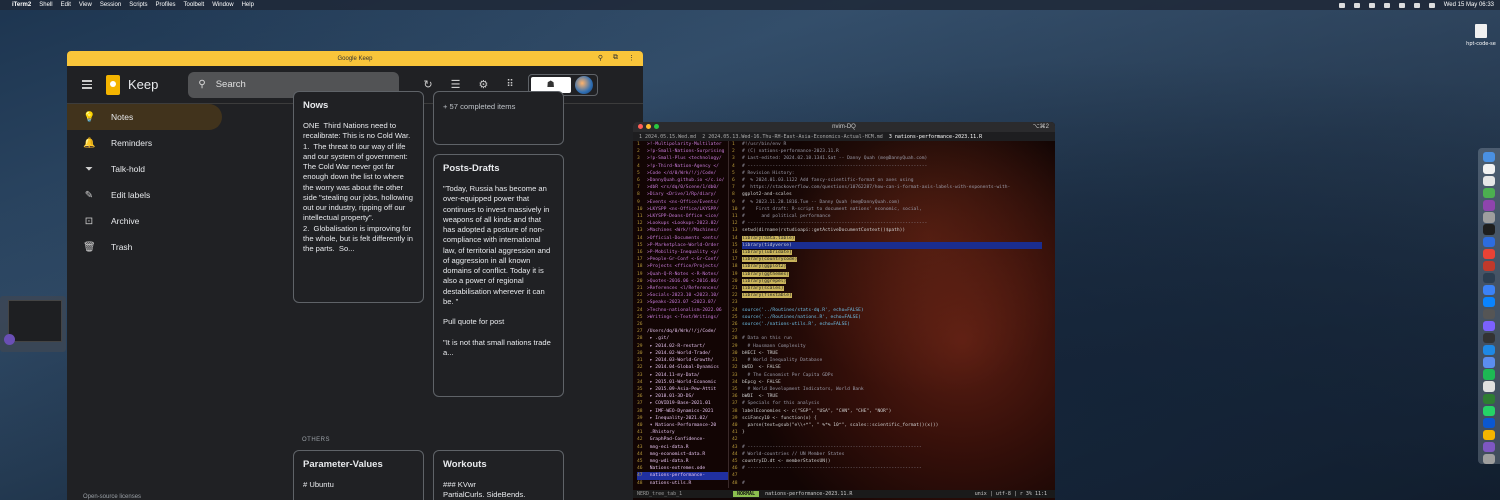 Image resolution: width=1500 pixels, height=500 pixels. What do you see at coordinates (682, 180) in the screenshot?
I see `tree-row: 6 >DannyQuah.github.io </c.io/` at bounding box center [682, 180].